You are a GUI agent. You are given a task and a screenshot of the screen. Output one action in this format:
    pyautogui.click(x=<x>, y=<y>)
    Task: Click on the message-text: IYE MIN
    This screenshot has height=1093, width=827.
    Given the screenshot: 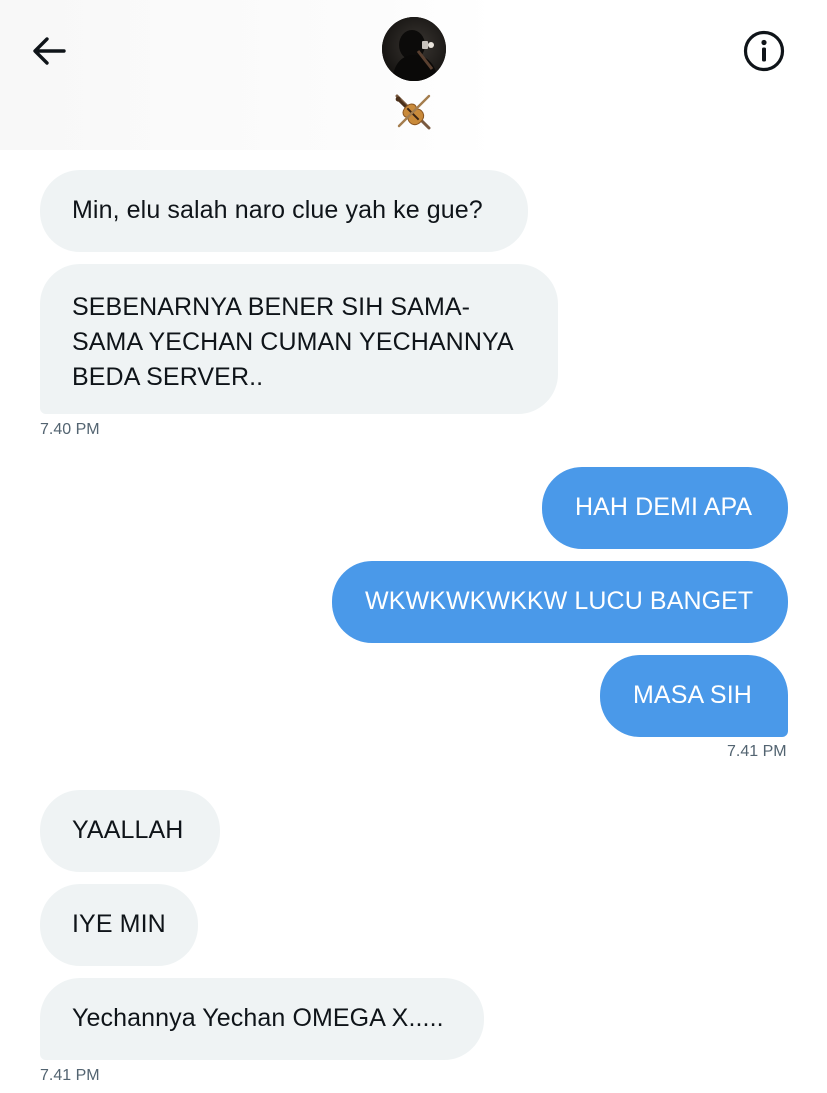 What is the action you would take?
    pyautogui.click(x=119, y=924)
    